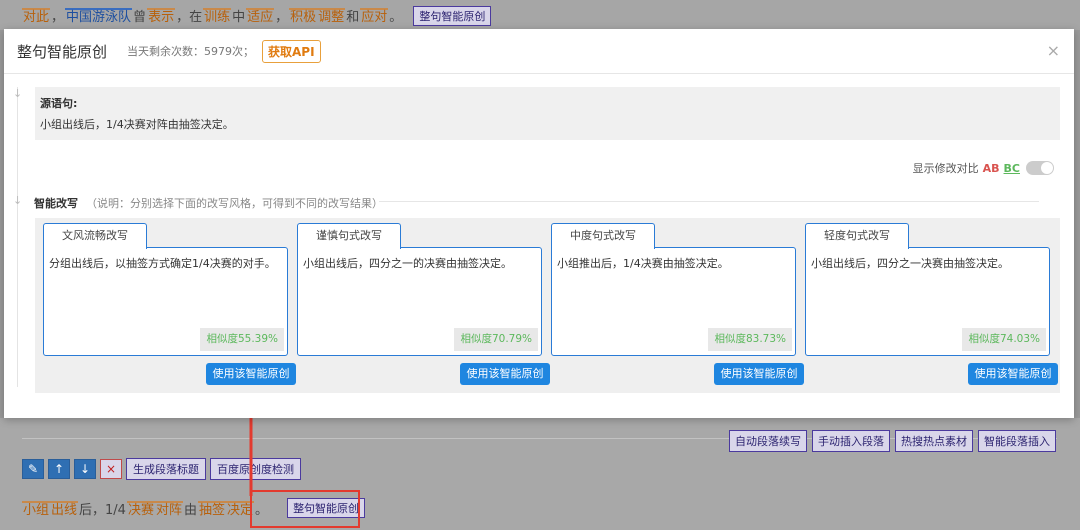  I want to click on ai-rewrite-header: 智能改写 （说明：分别选择下面的改写风格，可得到不同的改写结果）, so click(208, 203).